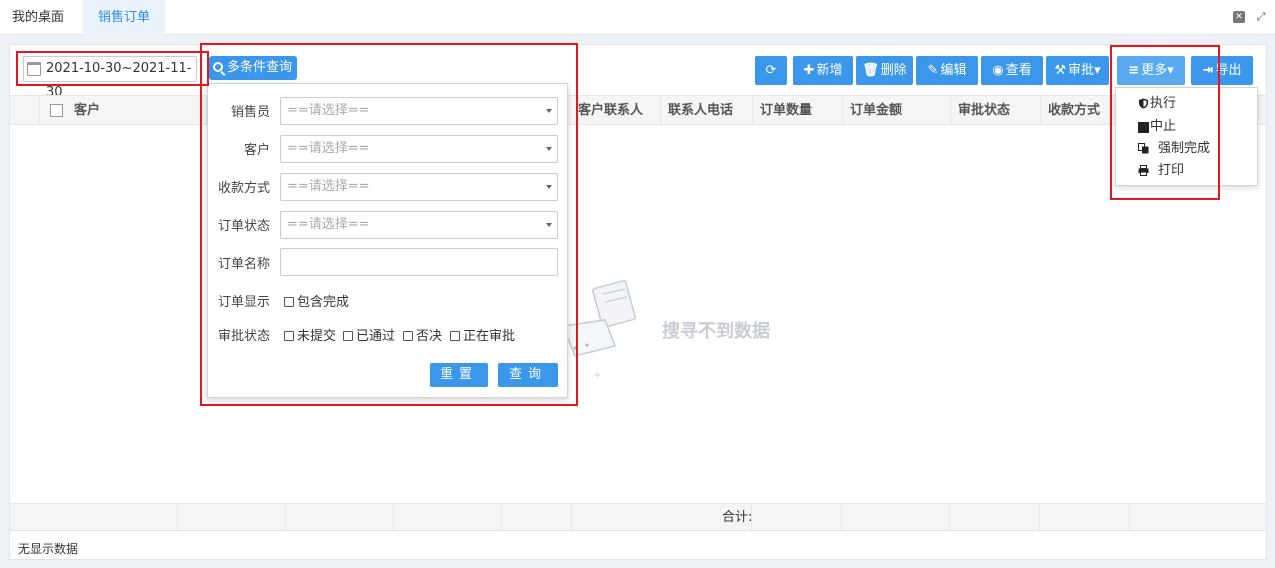 The image size is (1275, 568). Describe the element at coordinates (419, 225) in the screenshot. I see `order-status-select: ==请选择==` at that location.